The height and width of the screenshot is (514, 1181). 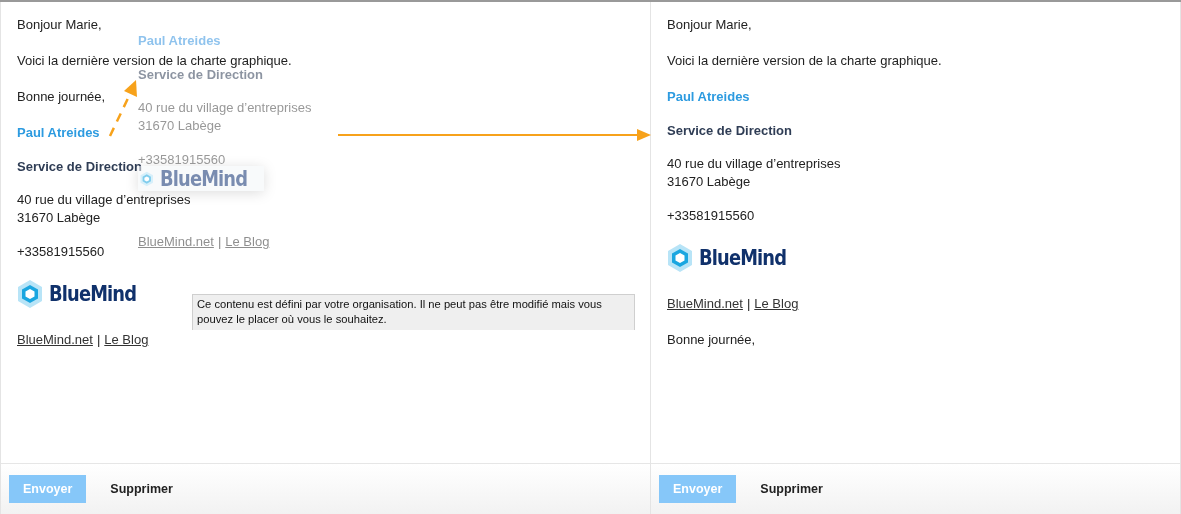 I want to click on dashed-arrow, so click(x=122, y=108).